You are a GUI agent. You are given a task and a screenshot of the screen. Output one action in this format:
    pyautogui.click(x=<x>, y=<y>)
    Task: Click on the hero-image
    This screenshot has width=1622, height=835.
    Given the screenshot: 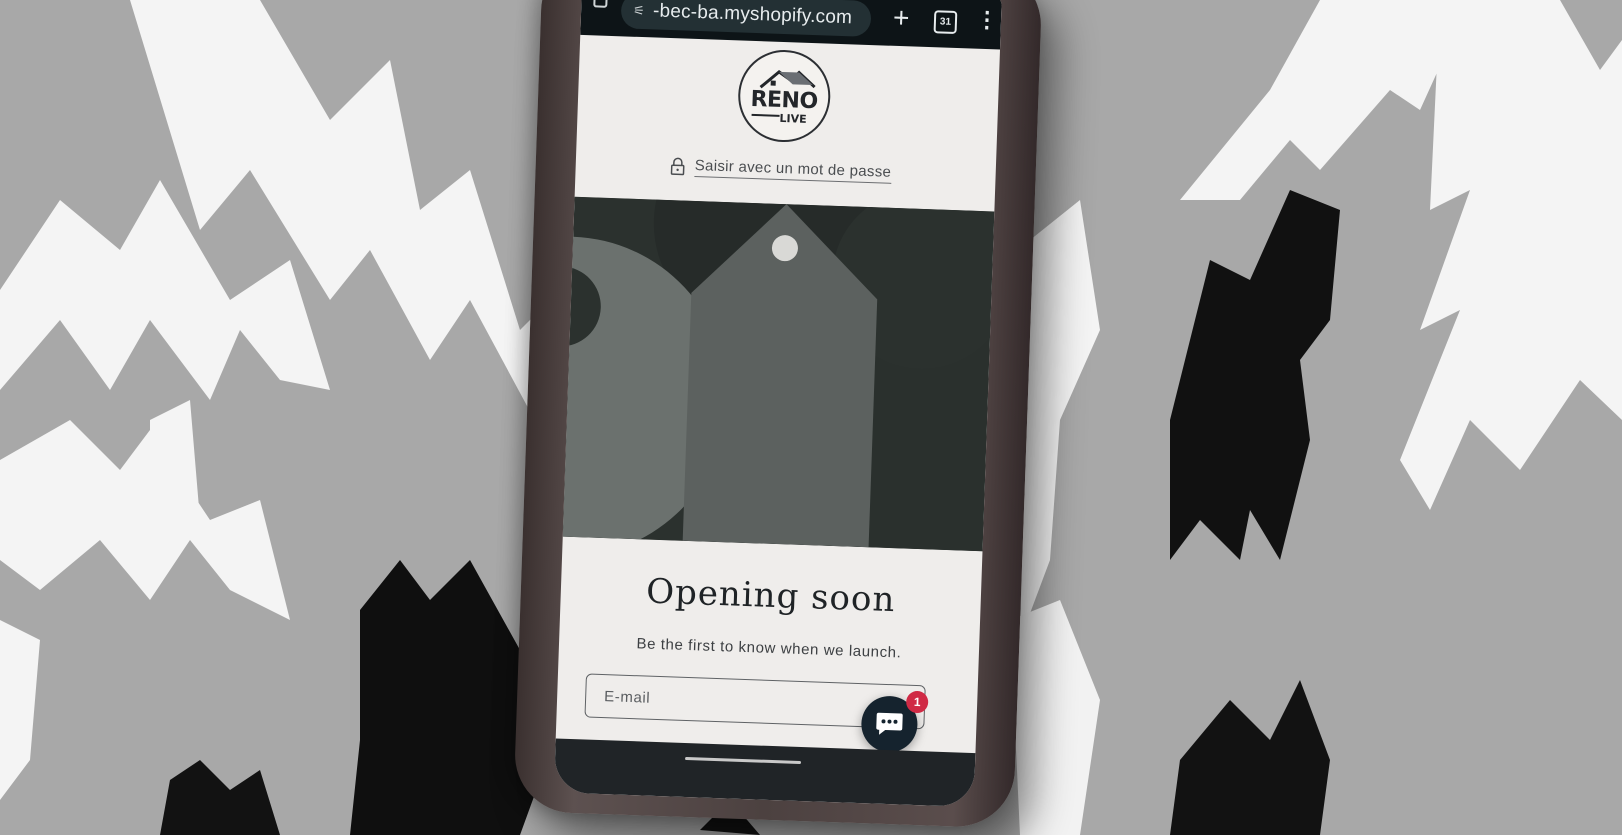 What is the action you would take?
    pyautogui.click(x=778, y=374)
    